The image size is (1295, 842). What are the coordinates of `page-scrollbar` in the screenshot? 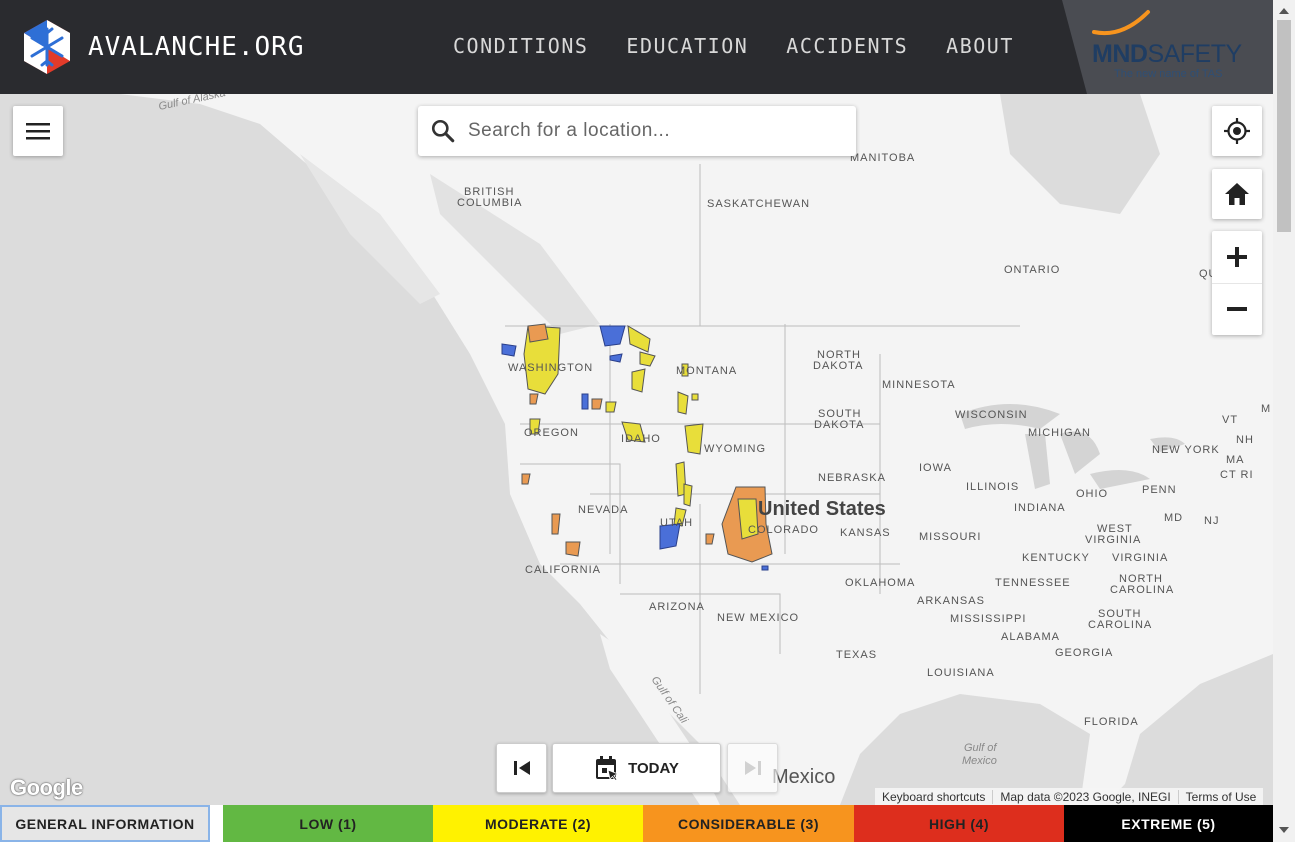 It's located at (1284, 421).